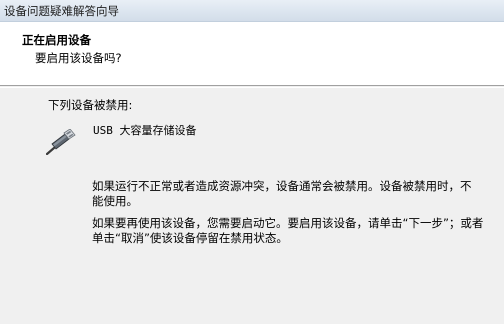 This screenshot has height=324, width=504. Describe the element at coordinates (60, 142) in the screenshot. I see `usb-connector-icon` at that location.